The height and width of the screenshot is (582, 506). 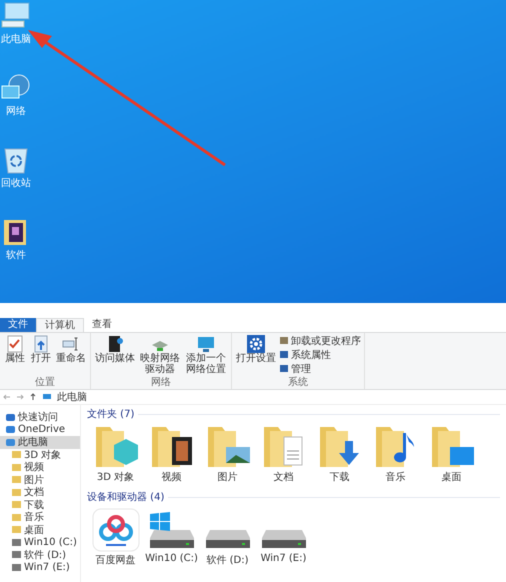 What do you see at coordinates (40, 480) in the screenshot?
I see `nav-item: 图片` at bounding box center [40, 480].